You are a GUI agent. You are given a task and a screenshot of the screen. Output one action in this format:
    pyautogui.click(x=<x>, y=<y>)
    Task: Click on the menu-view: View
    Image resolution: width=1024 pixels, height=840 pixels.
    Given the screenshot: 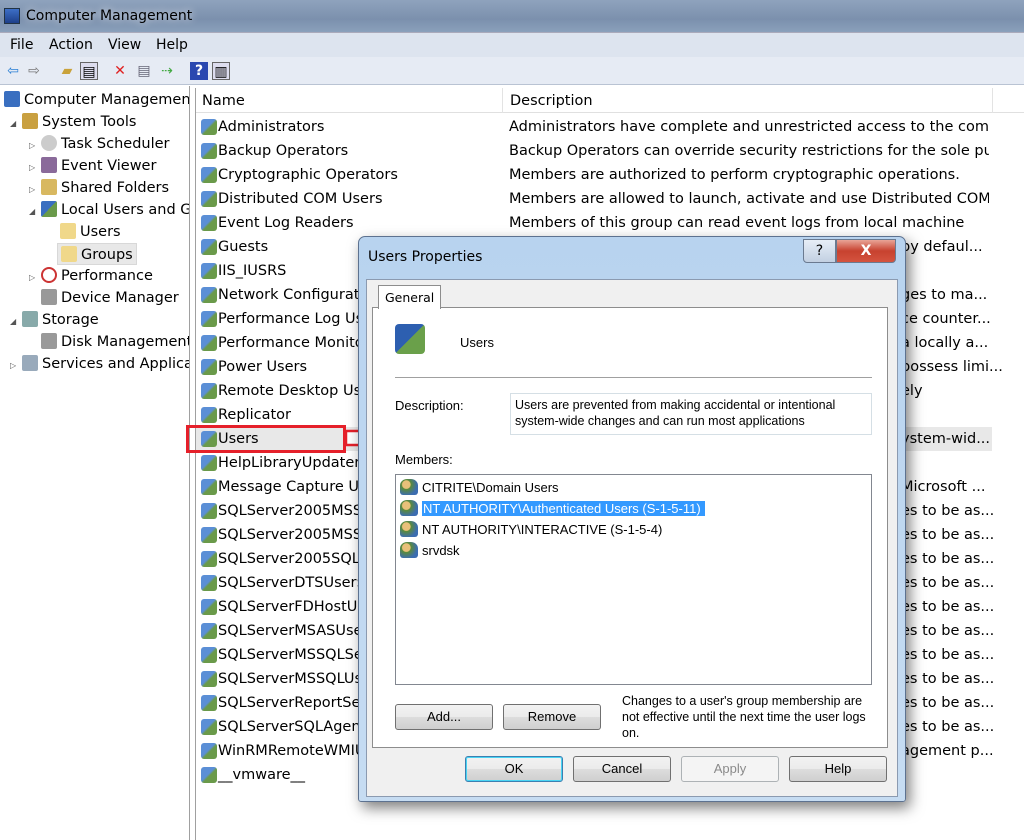 What is the action you would take?
    pyautogui.click(x=124, y=45)
    